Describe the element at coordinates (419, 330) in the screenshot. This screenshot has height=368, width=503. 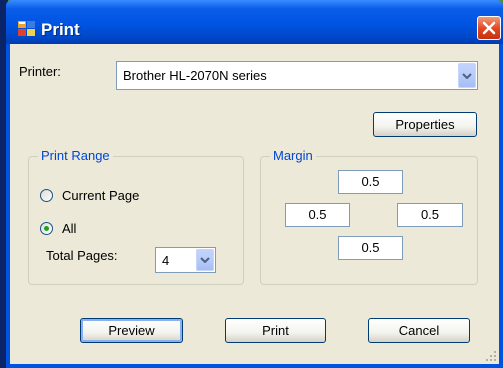
I see `cancel-button: Cancel` at that location.